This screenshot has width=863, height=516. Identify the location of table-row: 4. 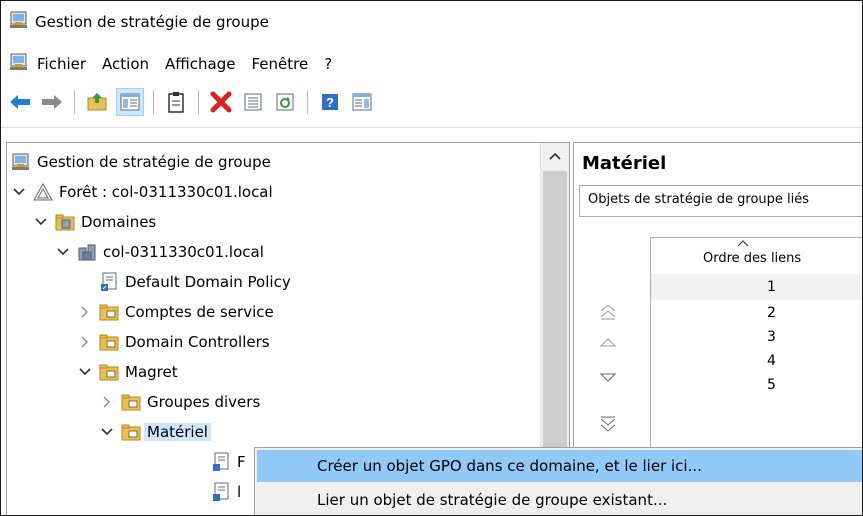
(756, 361).